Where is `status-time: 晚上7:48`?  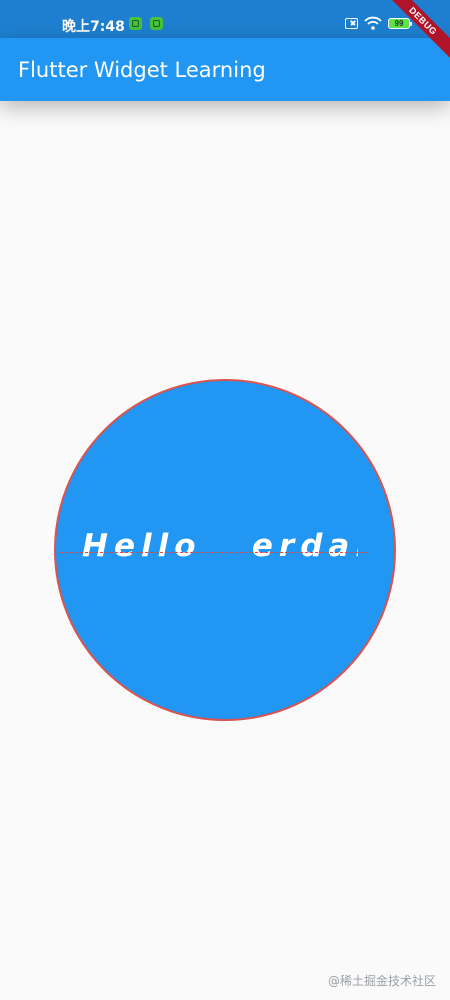 status-time: 晚上7:48 is located at coordinates (93, 27).